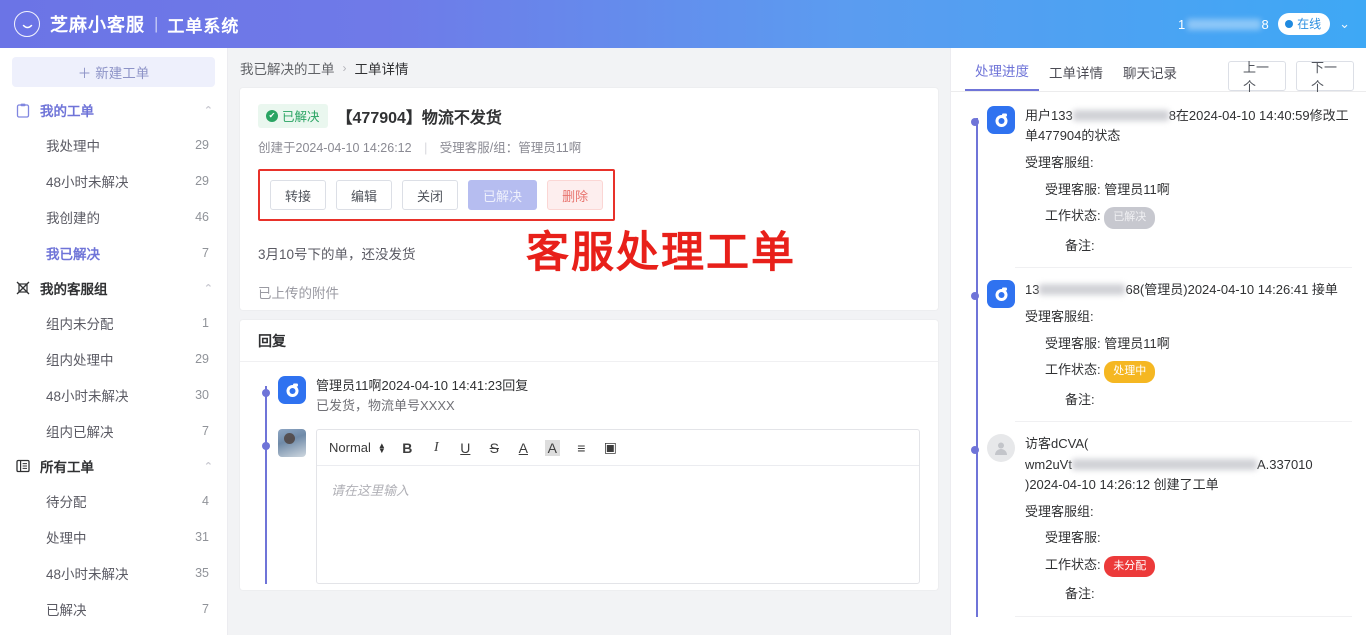 The width and height of the screenshot is (1366, 635). I want to click on sidebar-item-1-3: 组内已解决 7, so click(113, 431).